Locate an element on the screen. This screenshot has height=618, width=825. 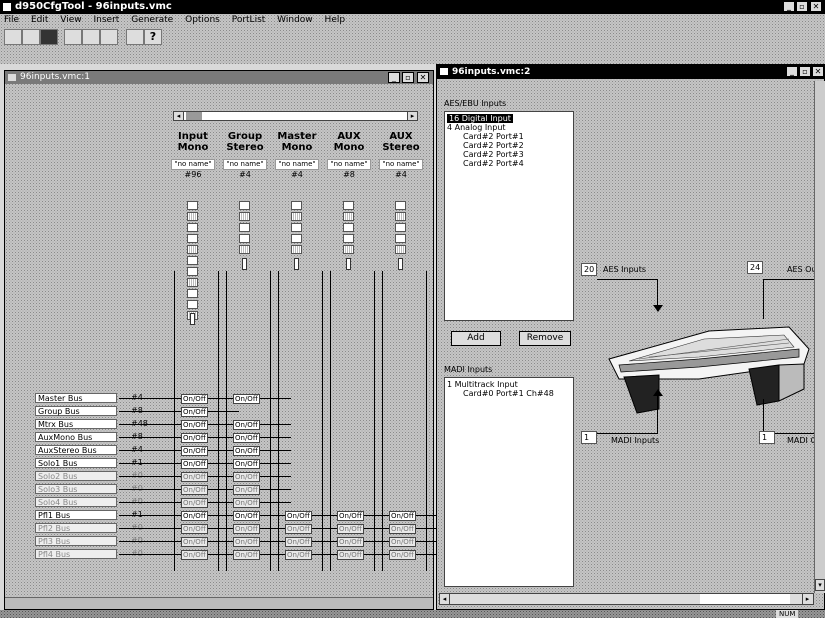
right-horizontal-scrollbar: ◂ ▸ is located at coordinates (626, 599).